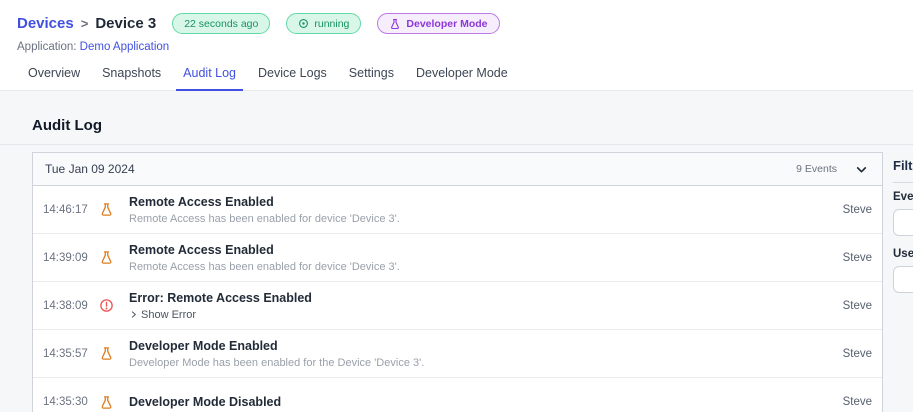  I want to click on event-time: 14:38:09, so click(65, 305).